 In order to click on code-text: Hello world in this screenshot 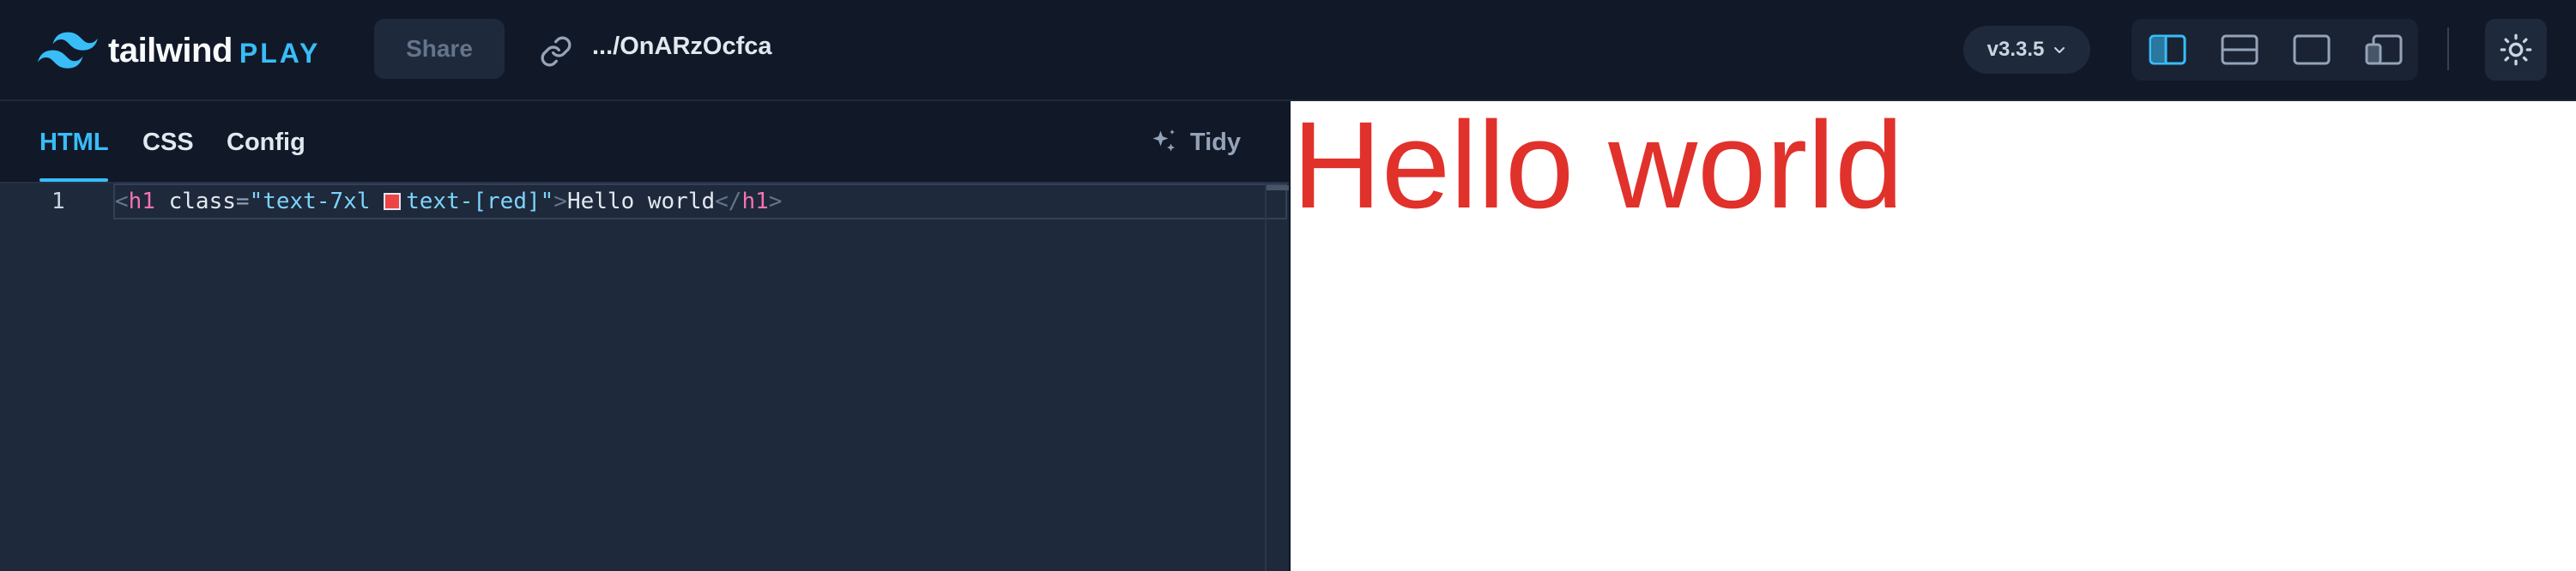, I will do `click(641, 201)`.